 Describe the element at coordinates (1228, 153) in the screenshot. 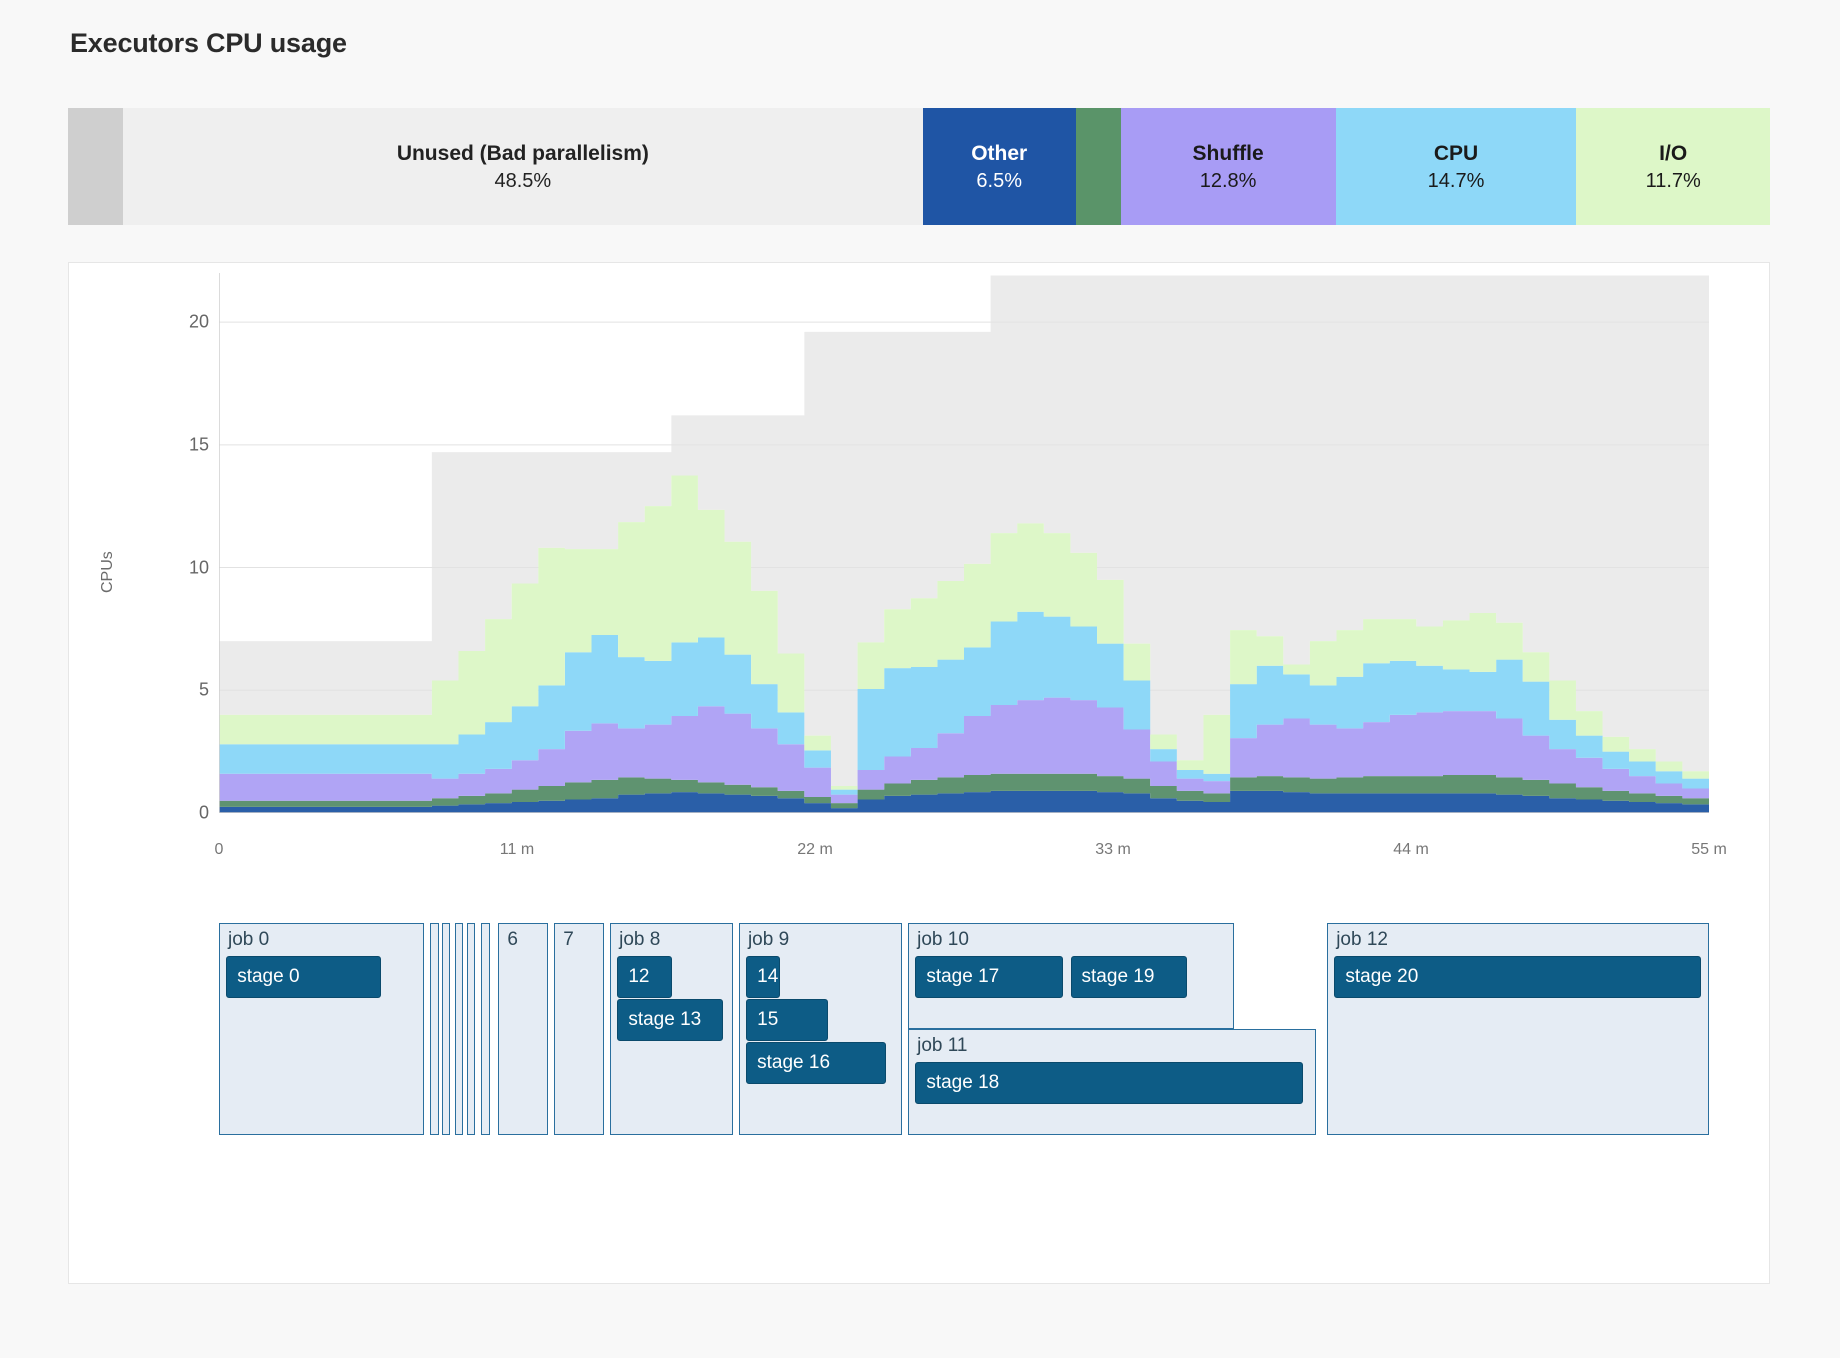

I see `summary-segment-label: Shuffle` at that location.